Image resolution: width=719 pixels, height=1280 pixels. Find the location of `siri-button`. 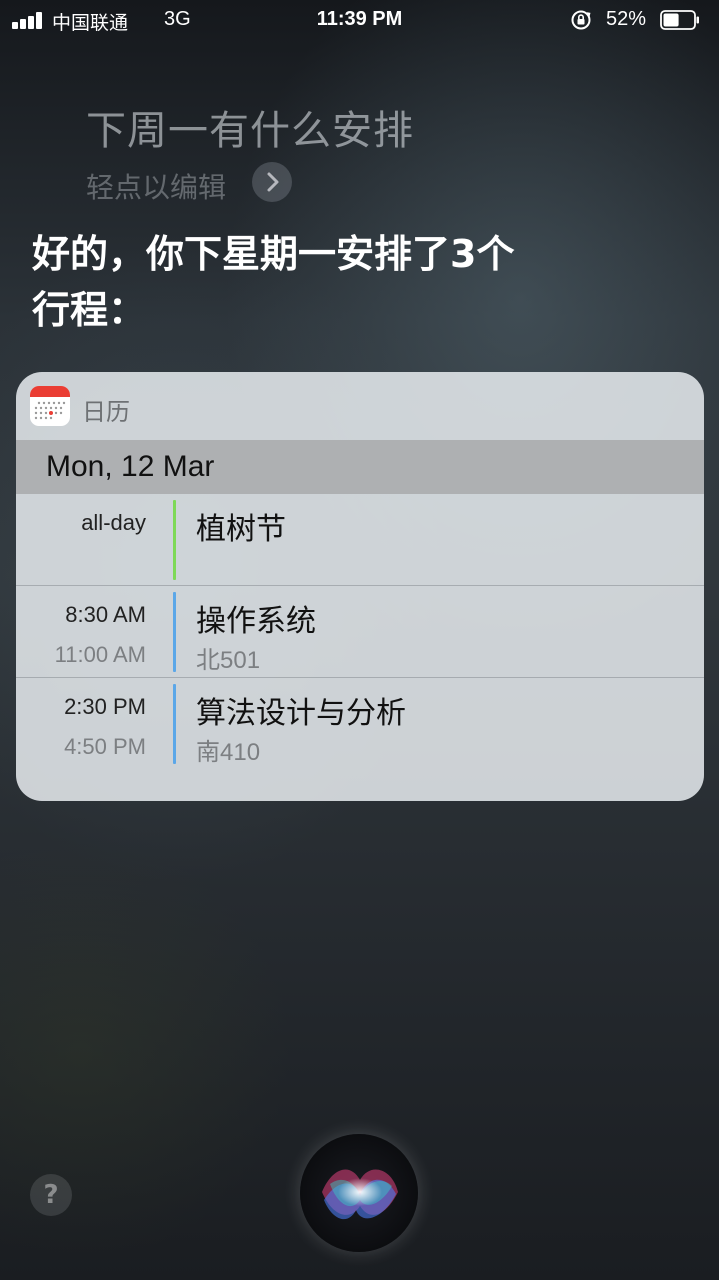

siri-button is located at coordinates (359, 1193).